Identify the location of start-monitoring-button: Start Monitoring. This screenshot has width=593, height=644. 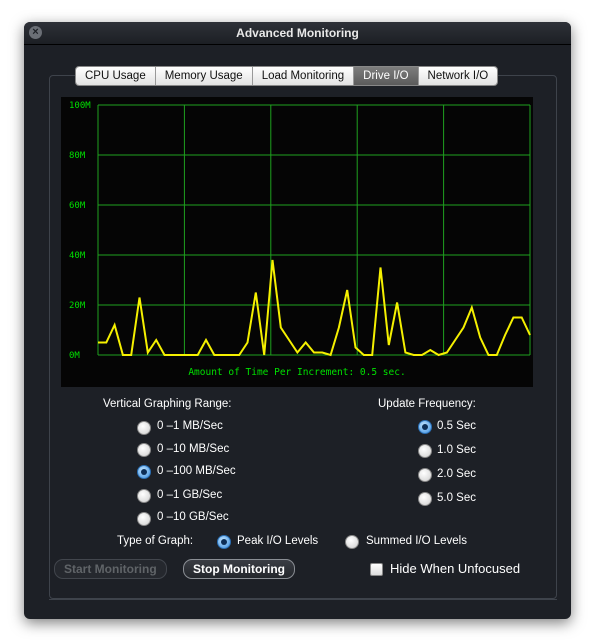
(110, 569).